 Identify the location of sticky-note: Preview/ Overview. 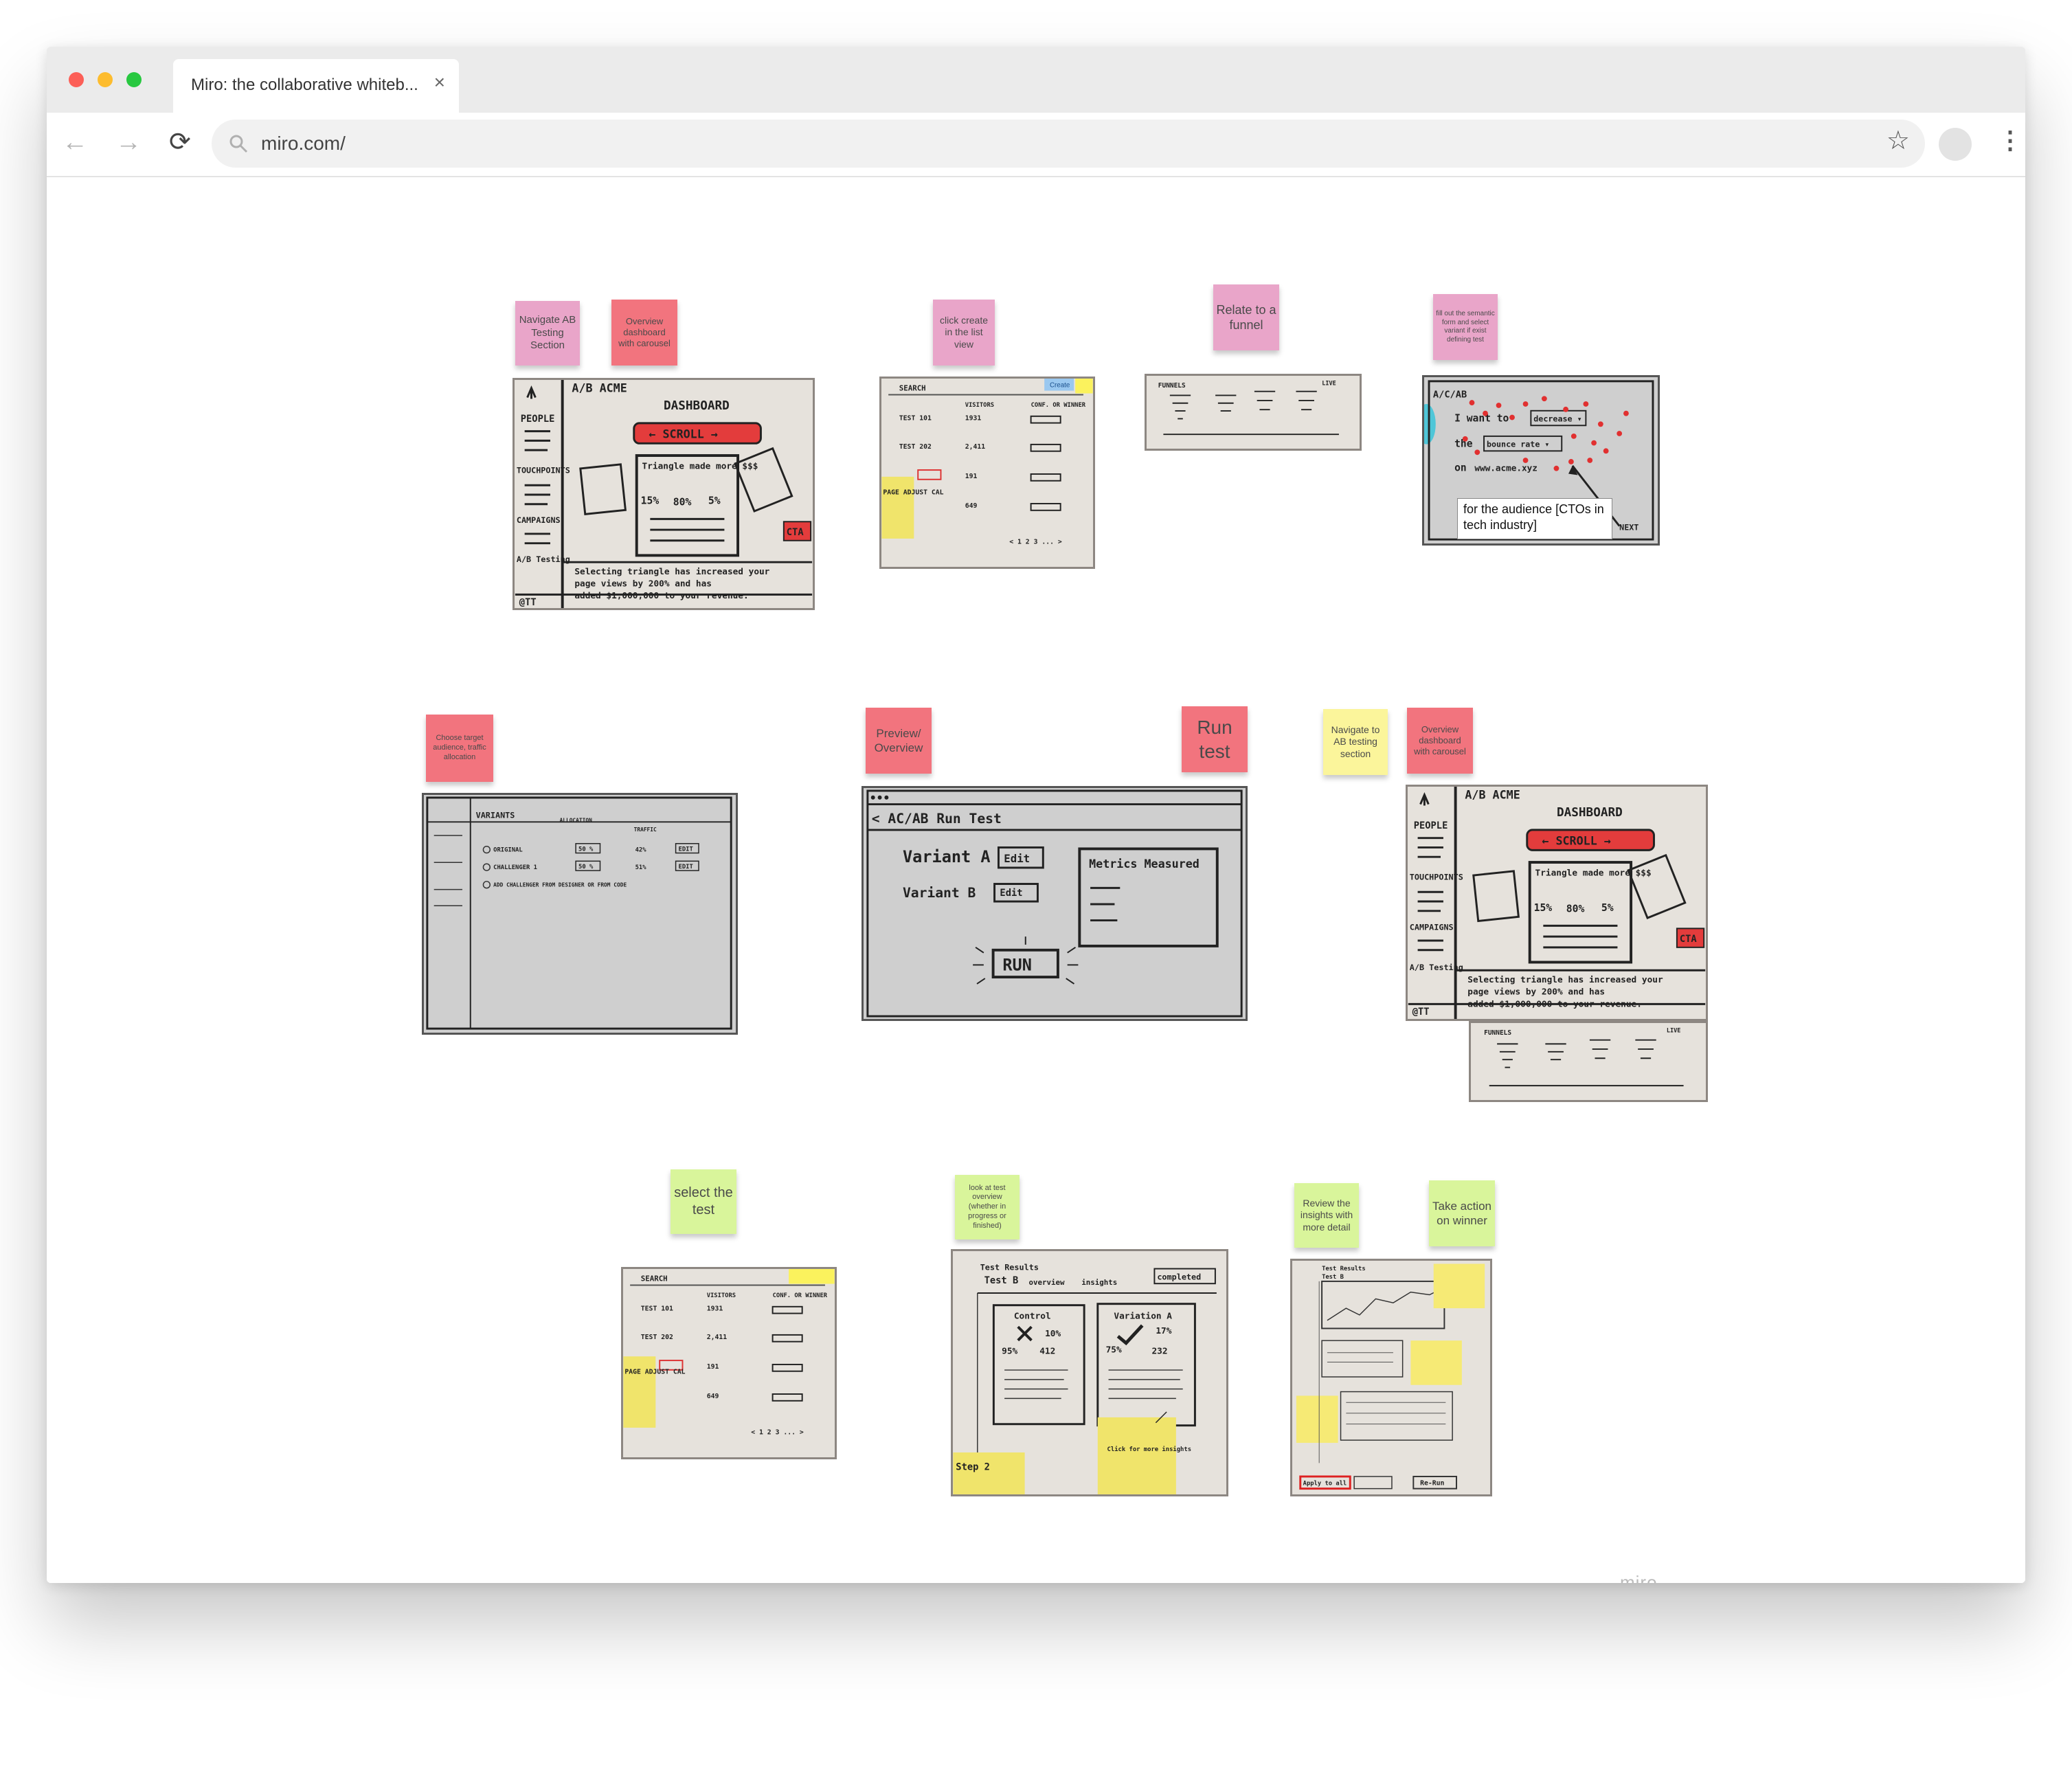
(899, 741).